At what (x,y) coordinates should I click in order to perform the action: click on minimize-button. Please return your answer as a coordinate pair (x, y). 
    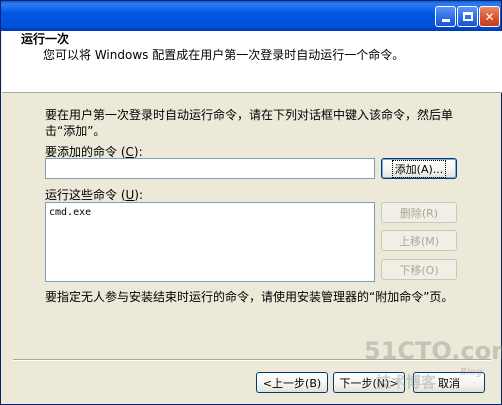
    Looking at the image, I should click on (445, 16).